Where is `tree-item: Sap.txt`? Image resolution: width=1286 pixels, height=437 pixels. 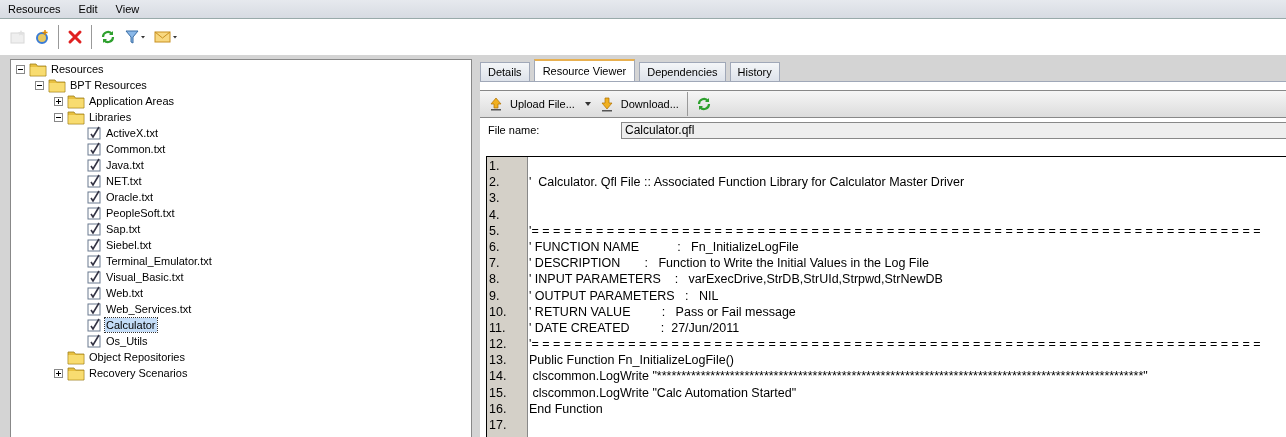
tree-item: Sap.txt is located at coordinates (123, 229).